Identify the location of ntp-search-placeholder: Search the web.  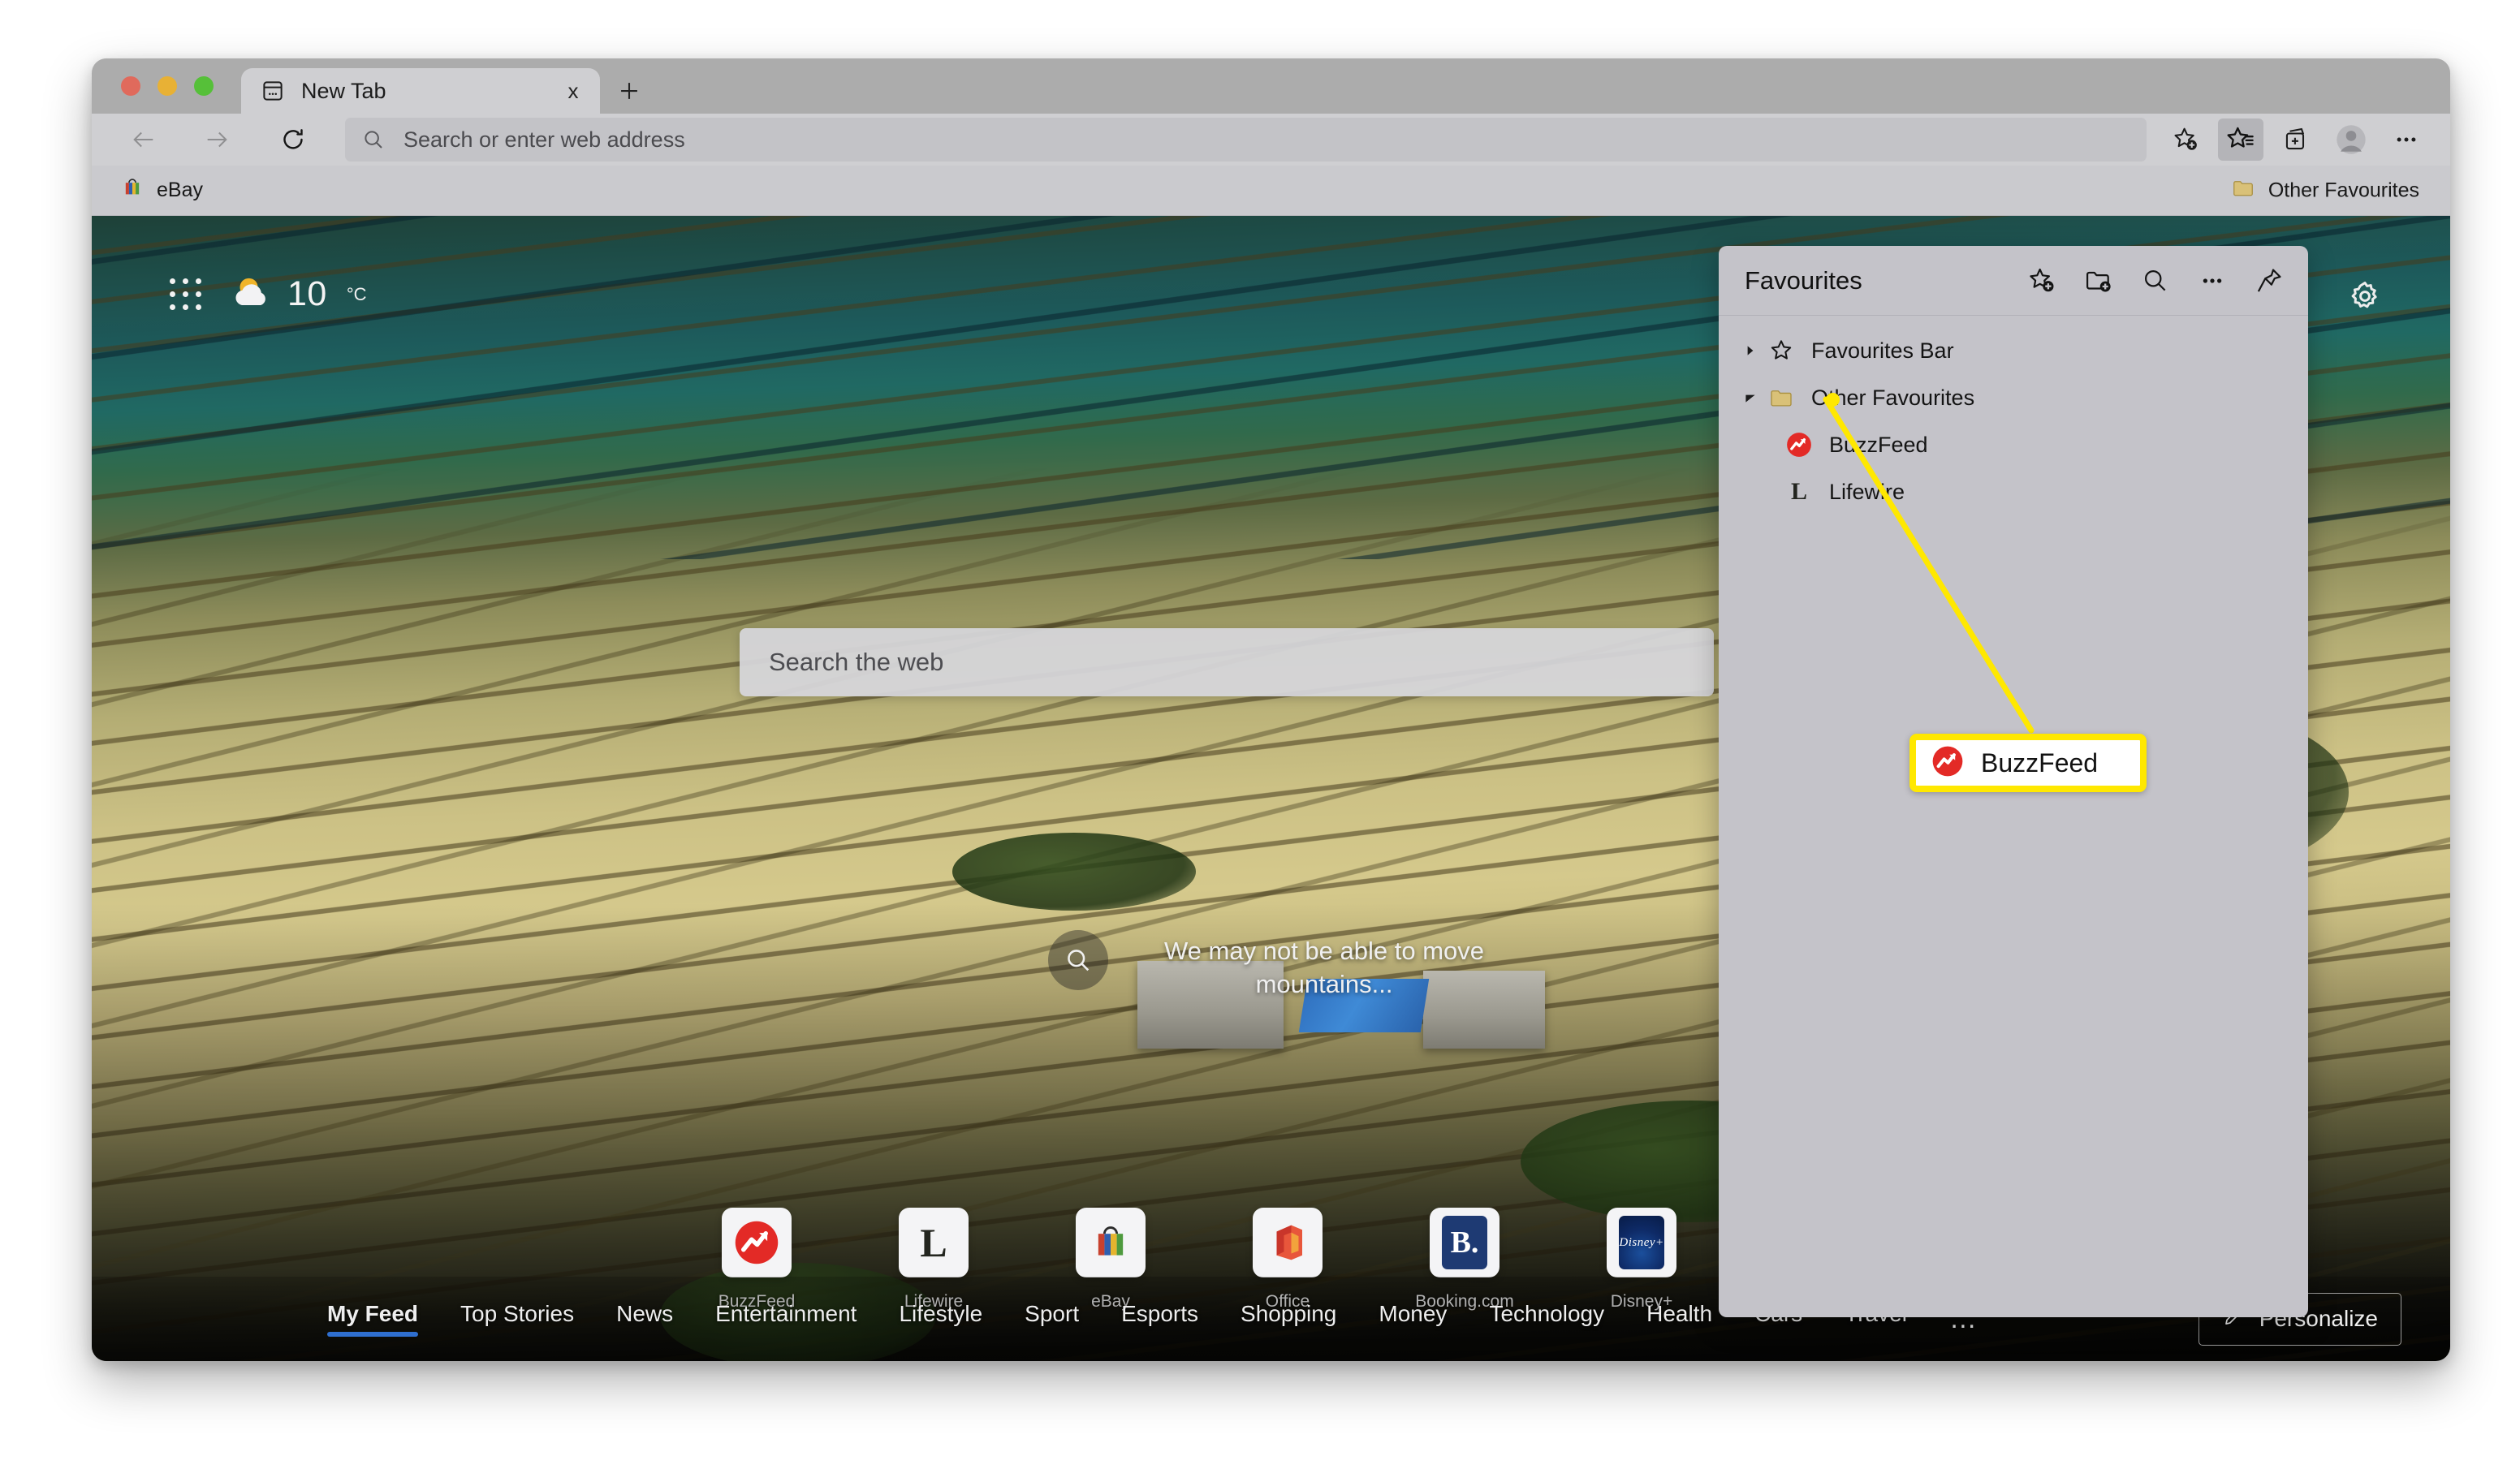
(857, 662).